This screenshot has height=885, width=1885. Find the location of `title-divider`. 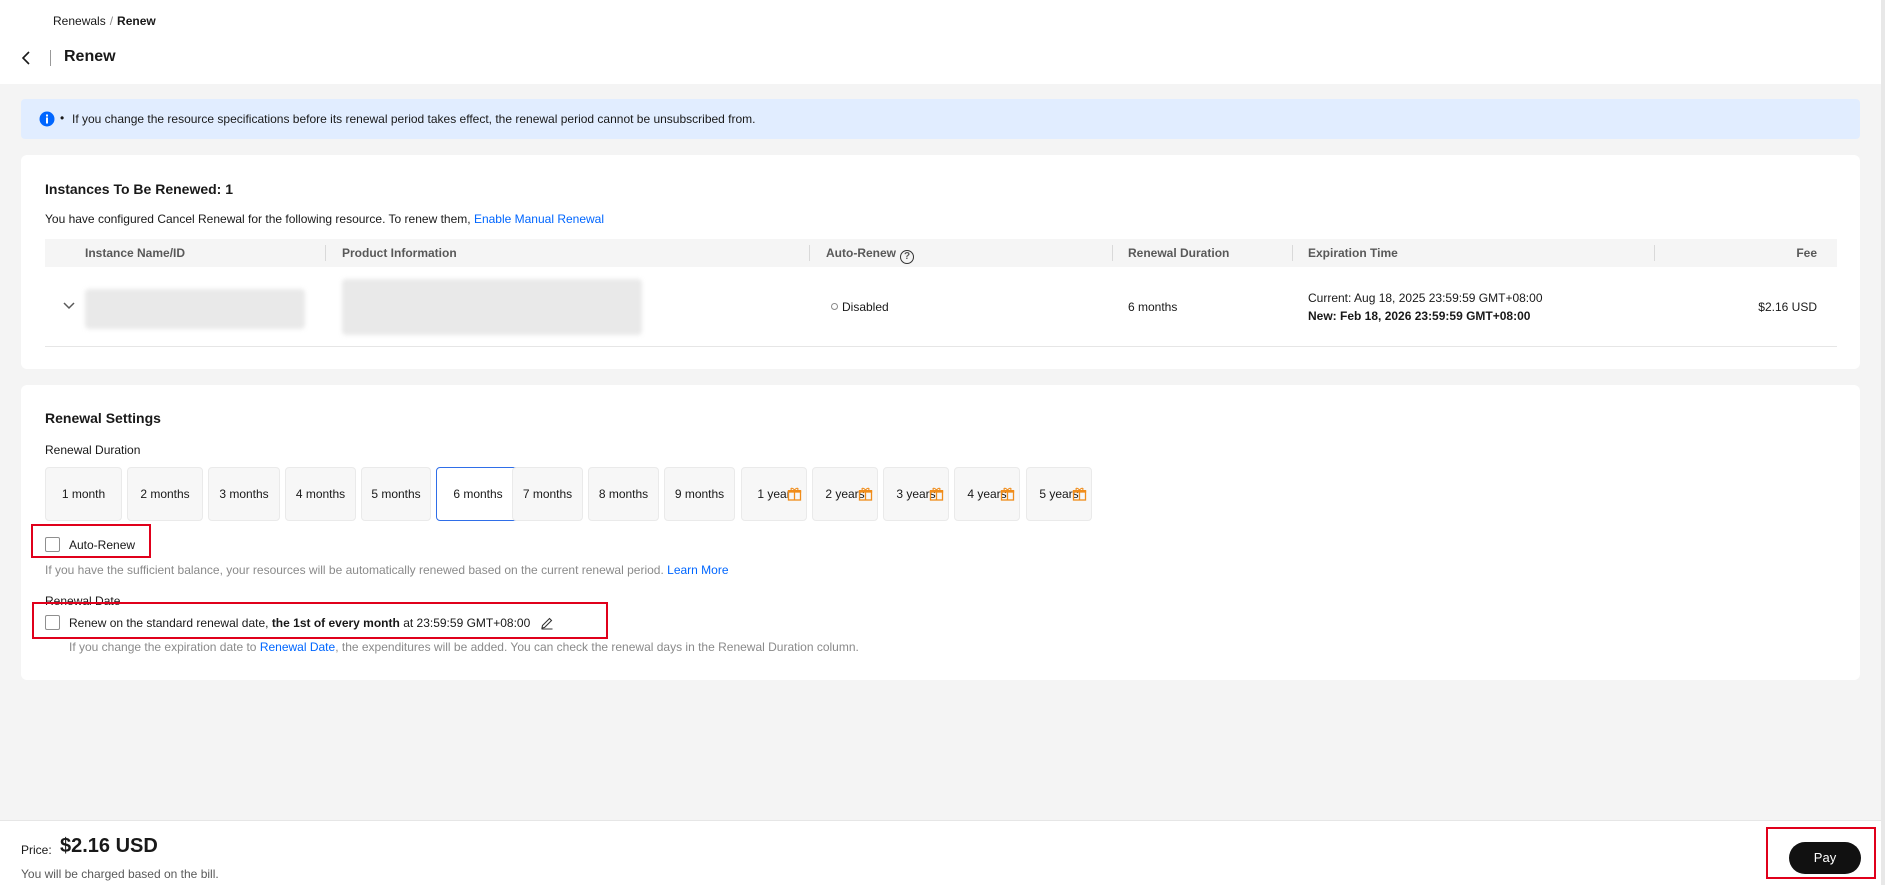

title-divider is located at coordinates (50, 58).